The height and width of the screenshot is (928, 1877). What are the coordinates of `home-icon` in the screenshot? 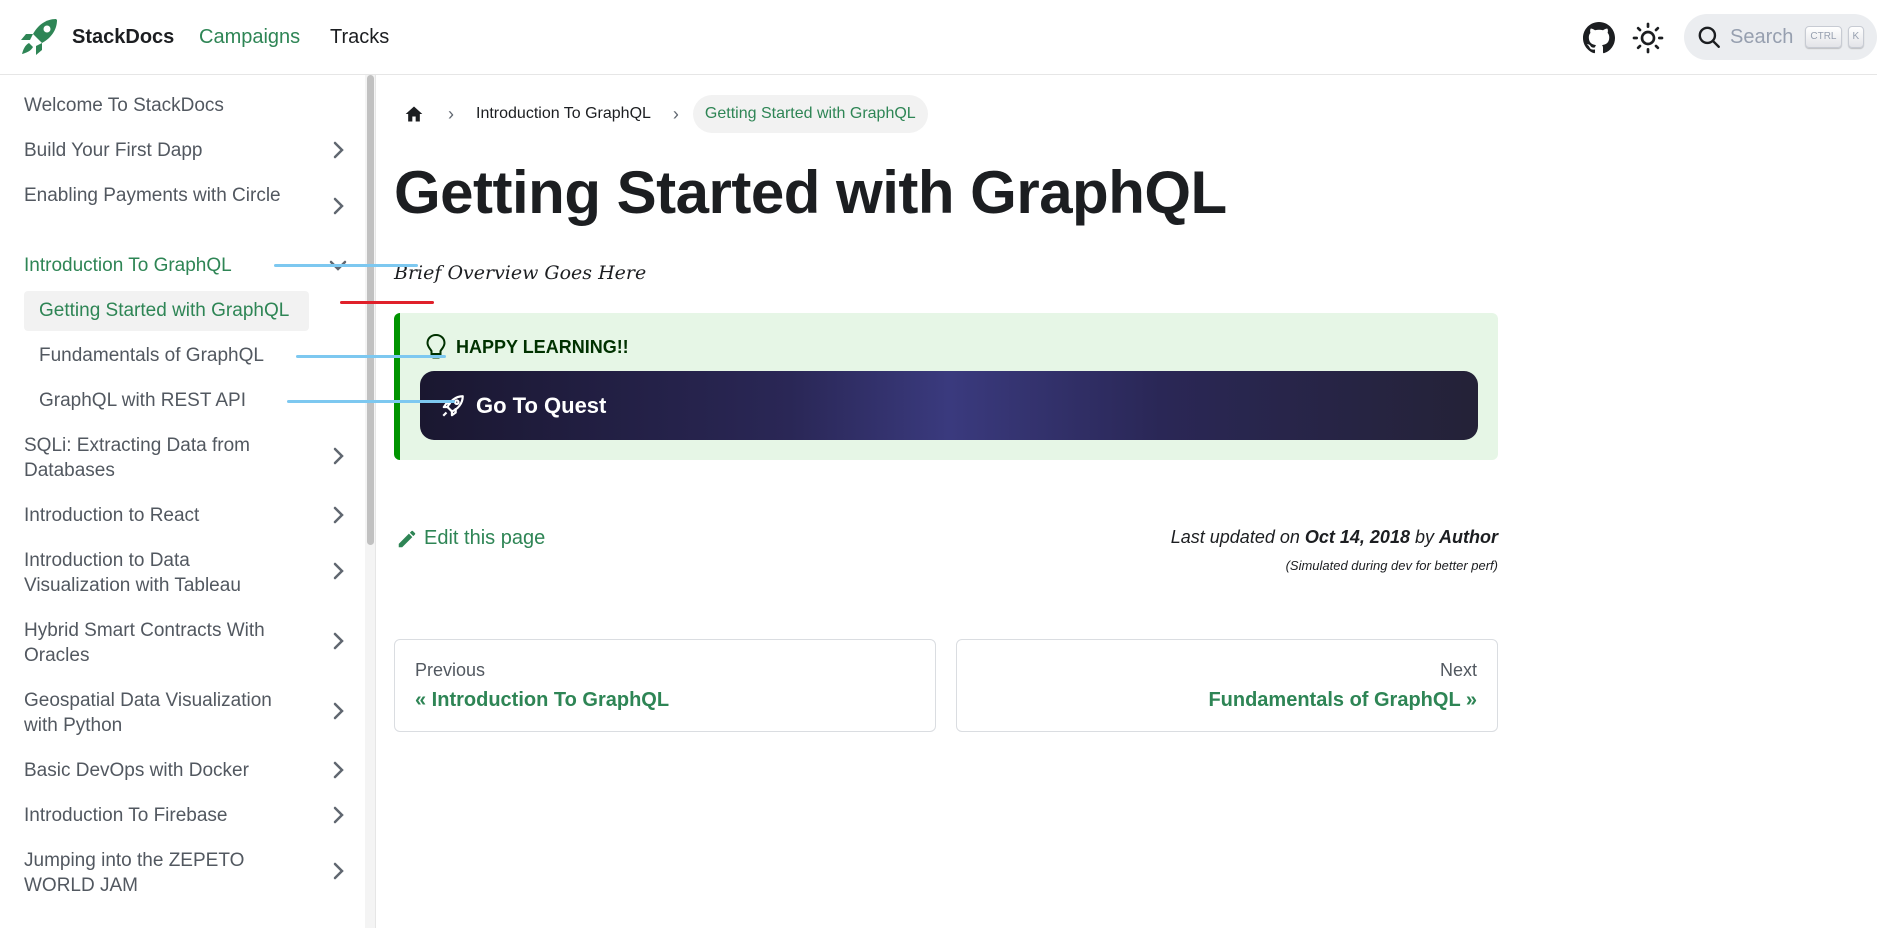 It's located at (414, 114).